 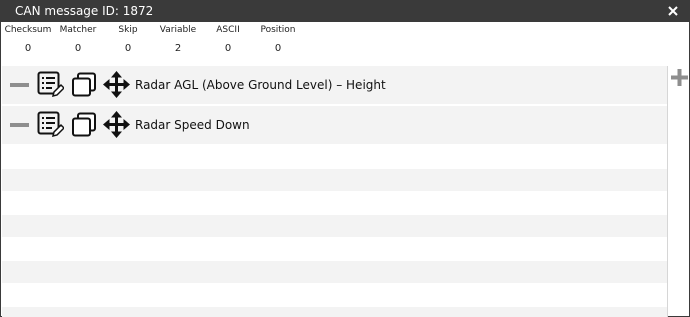 I want to click on variable-name: Radar AGL (Above Ground Level) – Height, so click(x=260, y=85).